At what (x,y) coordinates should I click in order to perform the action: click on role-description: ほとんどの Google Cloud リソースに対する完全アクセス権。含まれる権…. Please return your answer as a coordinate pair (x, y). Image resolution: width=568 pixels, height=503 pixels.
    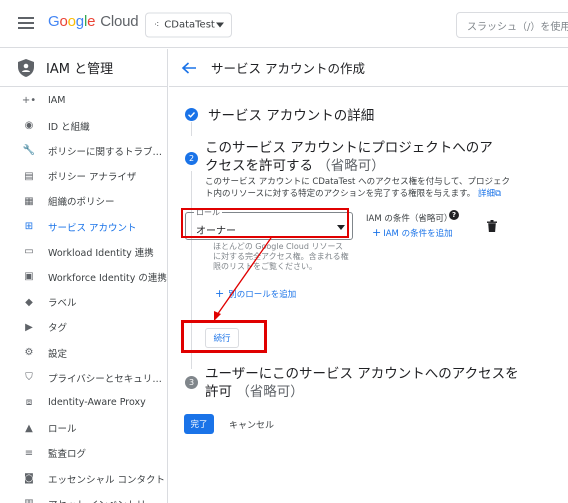
    Looking at the image, I should click on (281, 256).